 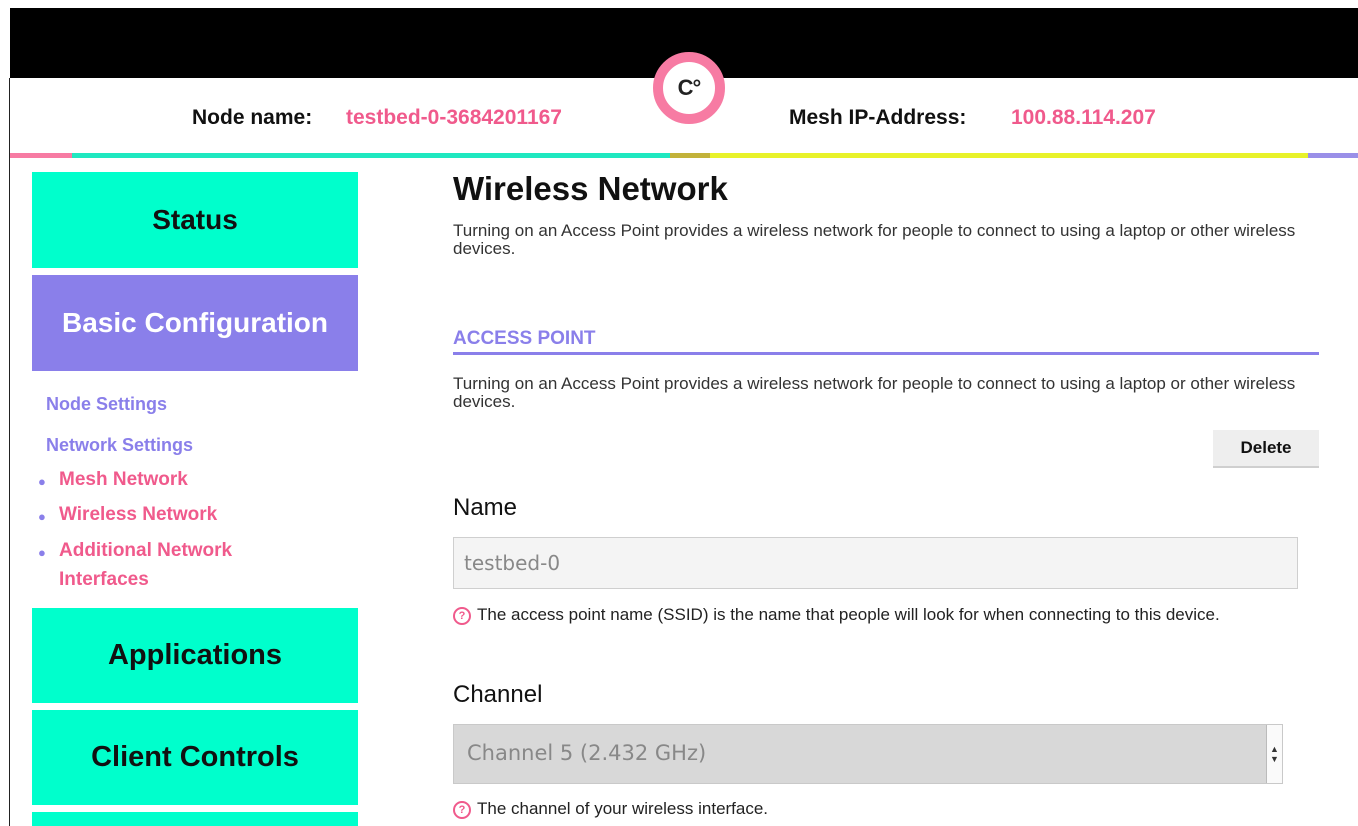 I want to click on nav-additional-network-interfaces: Additional Network Interfaces, so click(x=174, y=565).